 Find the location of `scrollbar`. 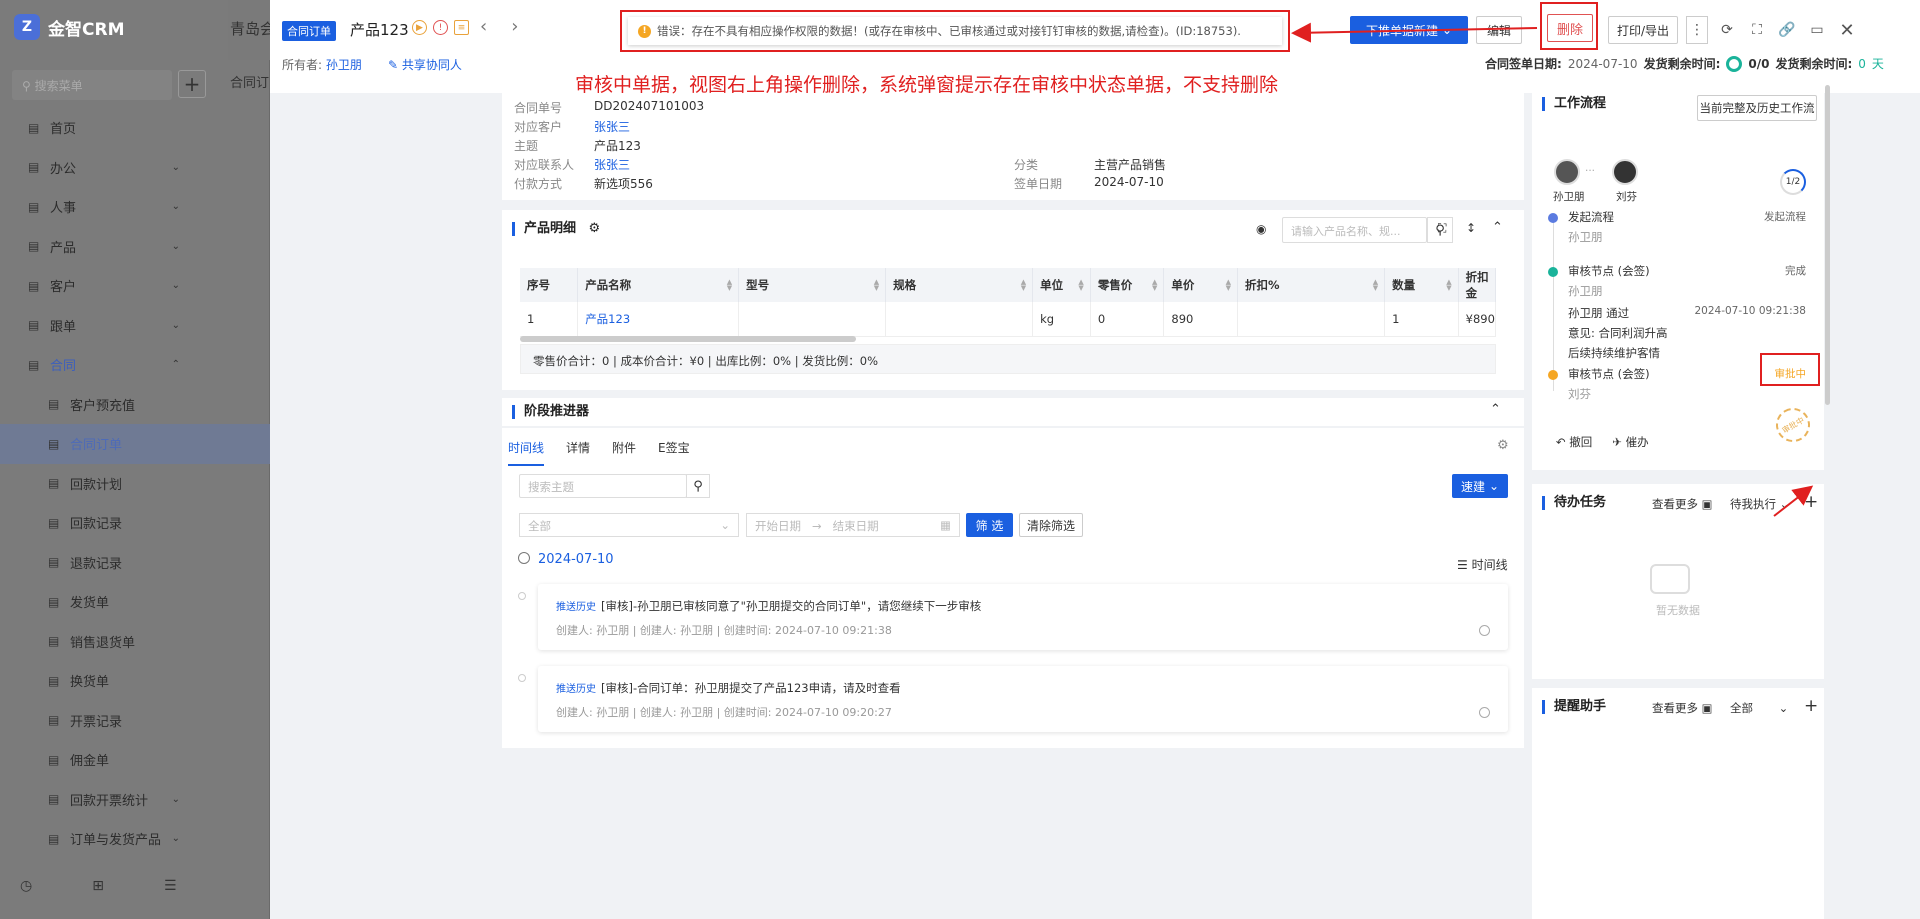

scrollbar is located at coordinates (1827, 245).